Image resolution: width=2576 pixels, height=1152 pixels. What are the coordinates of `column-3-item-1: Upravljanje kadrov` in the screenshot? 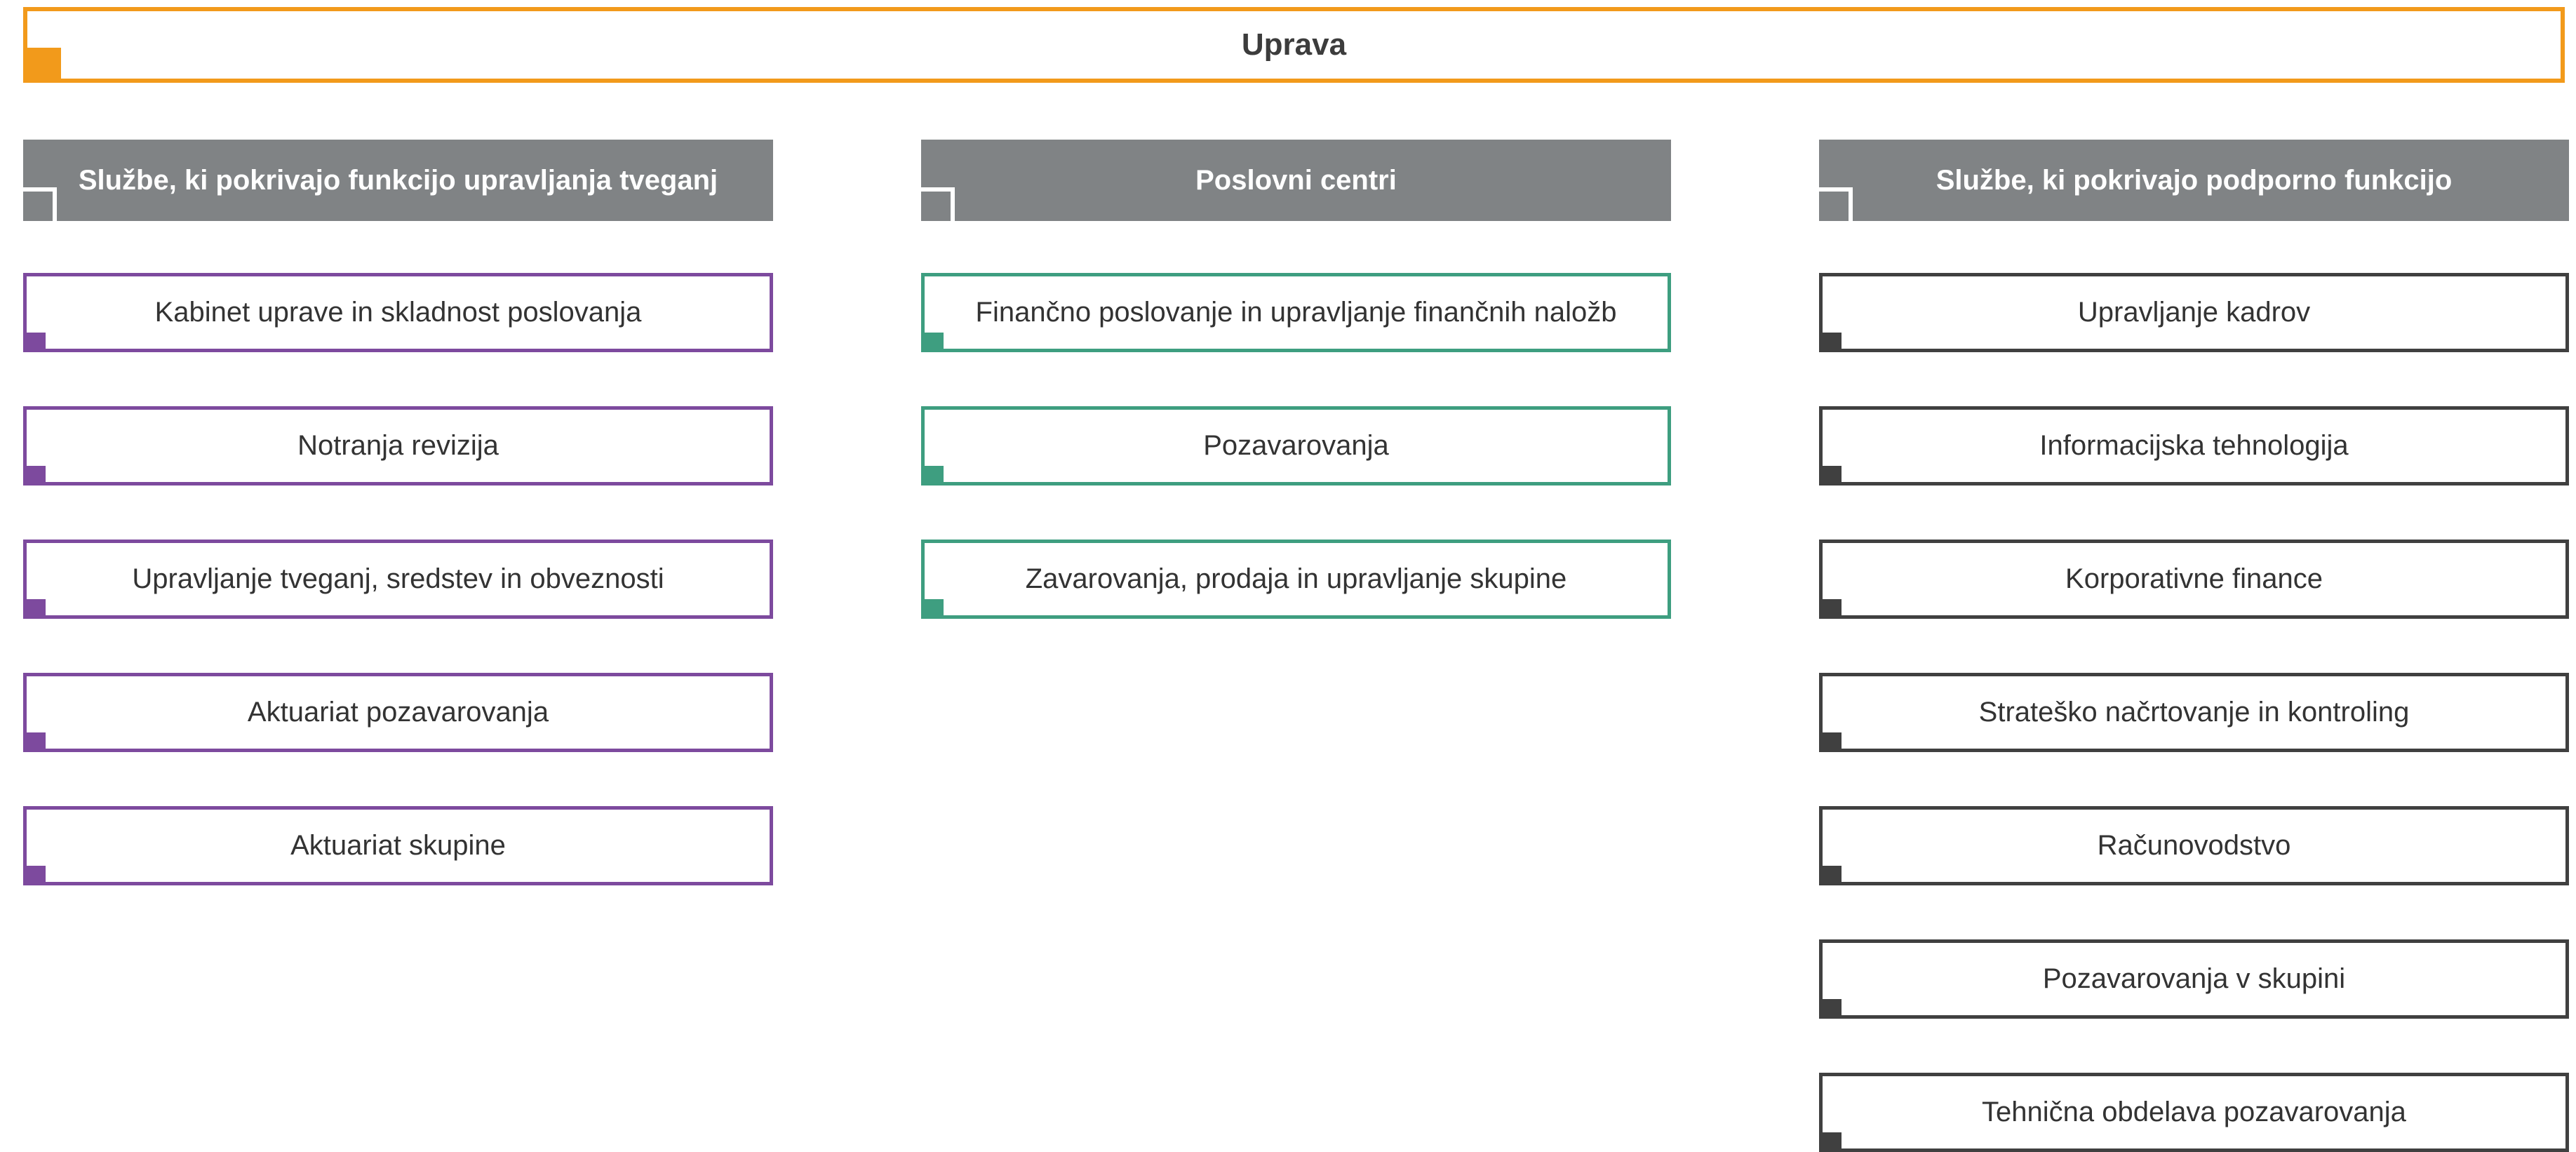 It's located at (2194, 312).